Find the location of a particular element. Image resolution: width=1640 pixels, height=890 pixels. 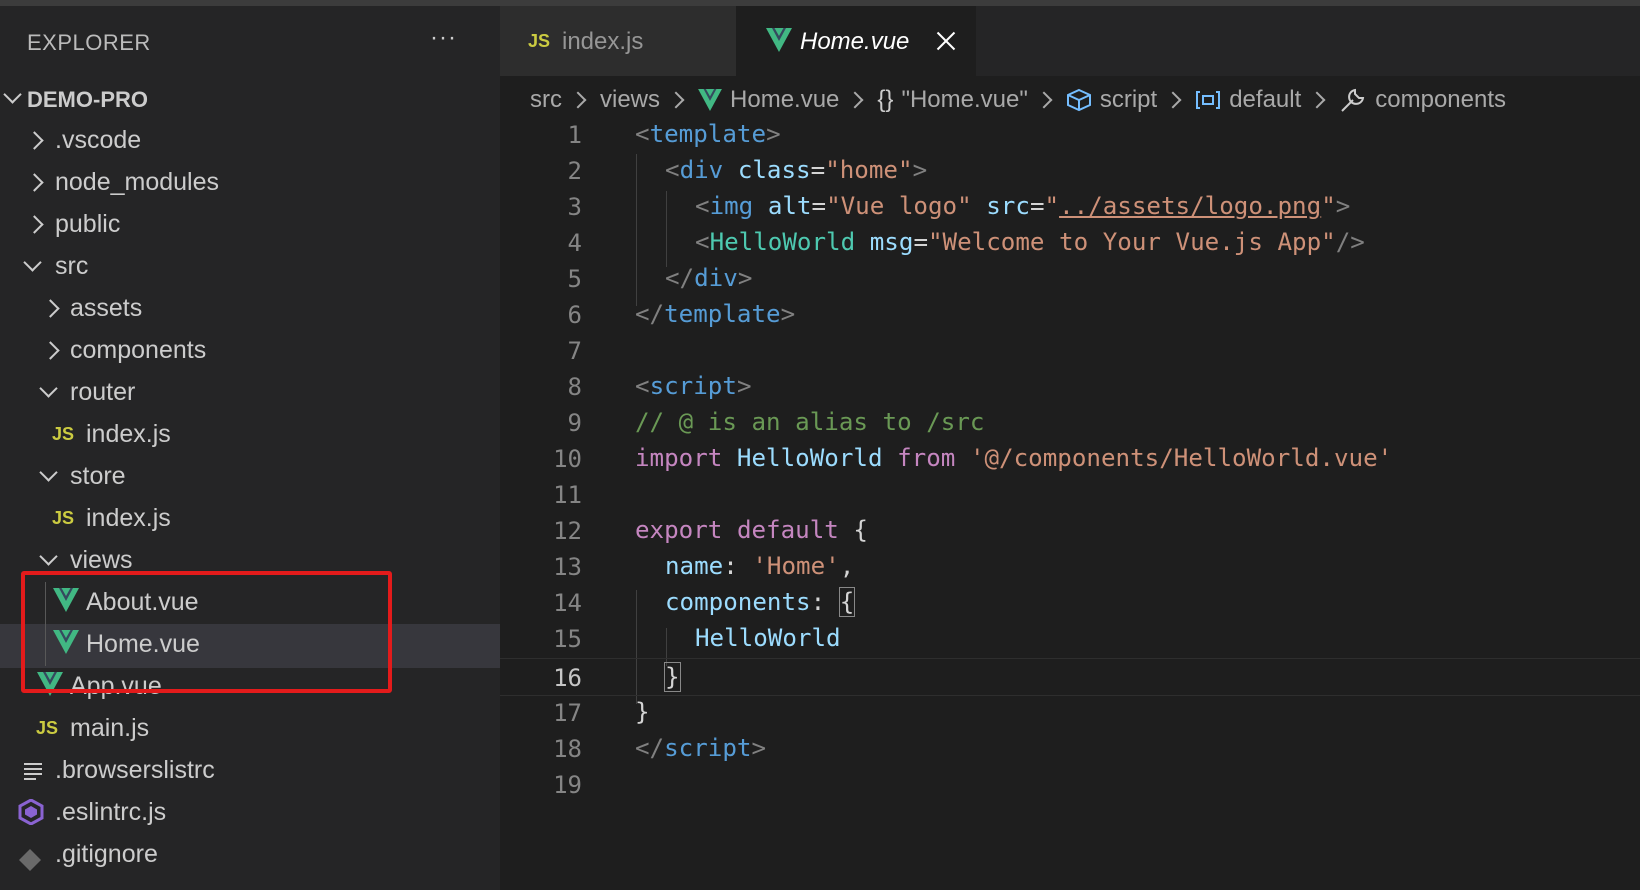

module-box-icon is located at coordinates (1079, 100).